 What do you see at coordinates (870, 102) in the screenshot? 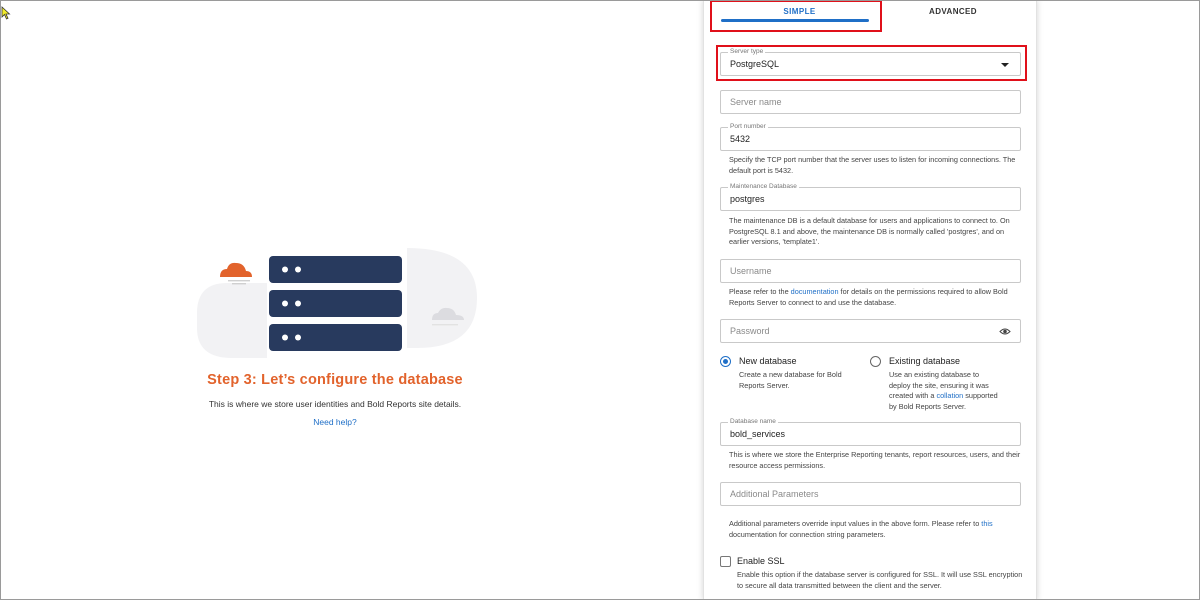
I see `server-name-input: Server name` at bounding box center [870, 102].